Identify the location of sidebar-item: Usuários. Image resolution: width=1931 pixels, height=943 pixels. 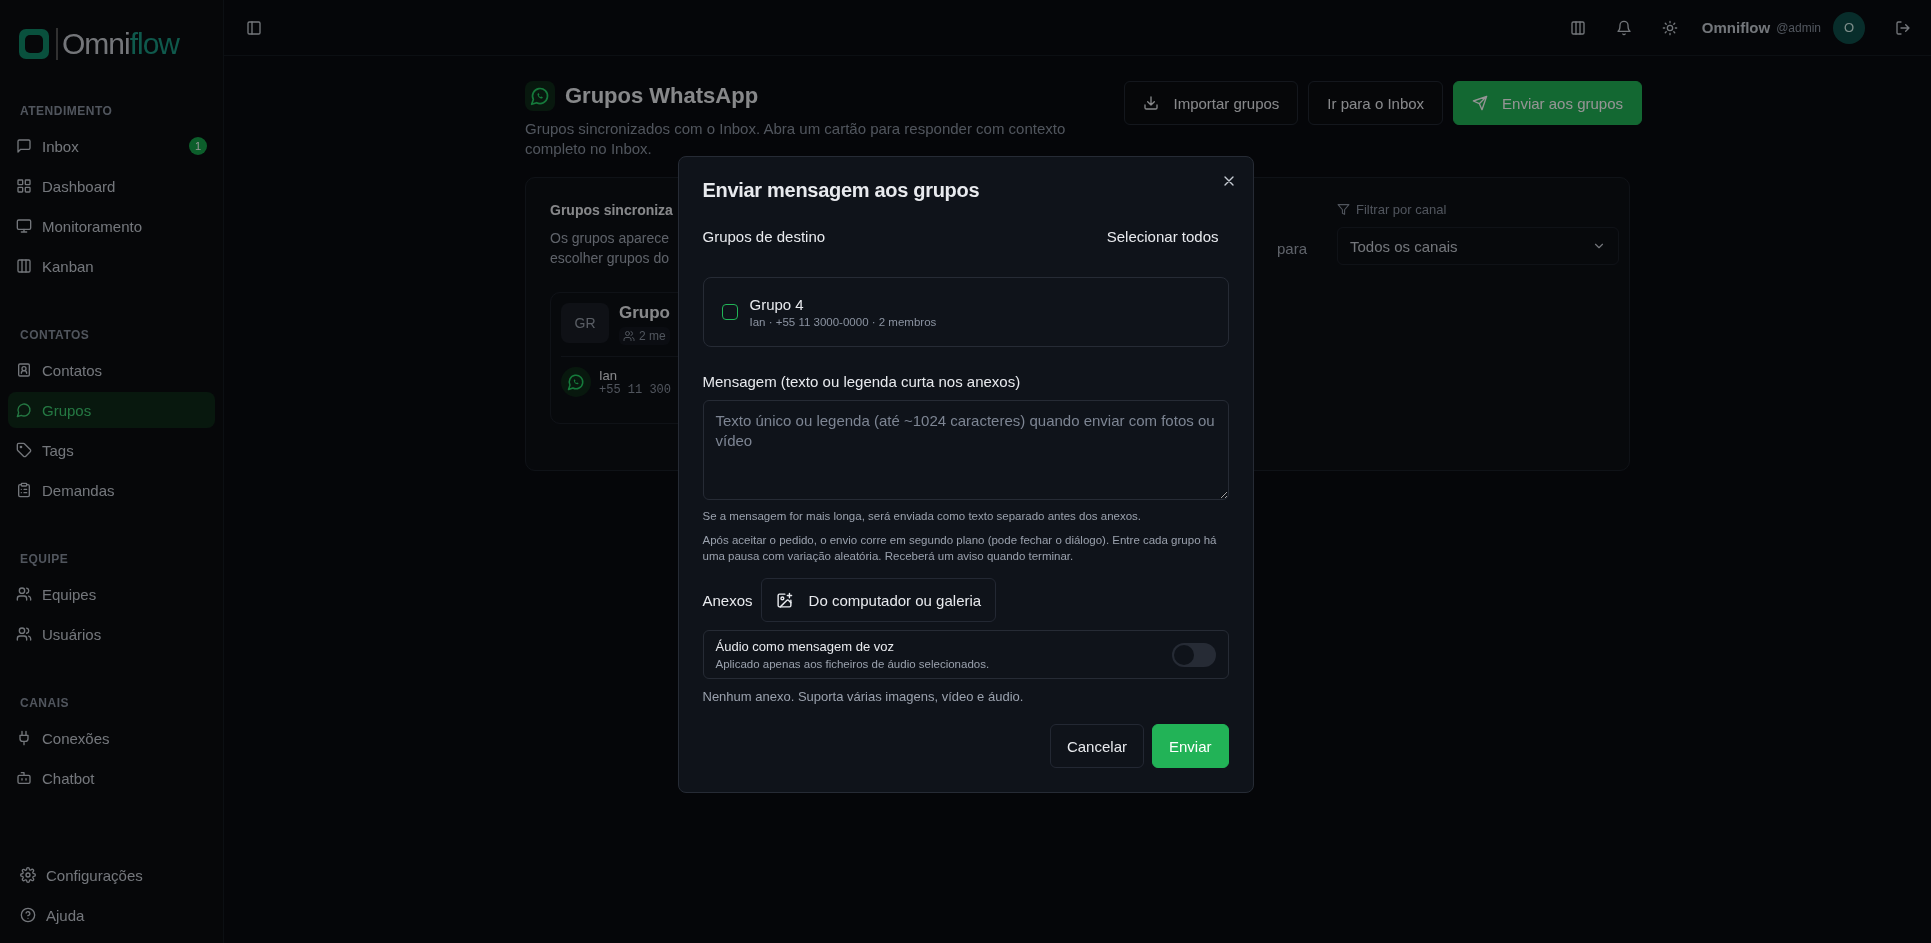
(111, 634).